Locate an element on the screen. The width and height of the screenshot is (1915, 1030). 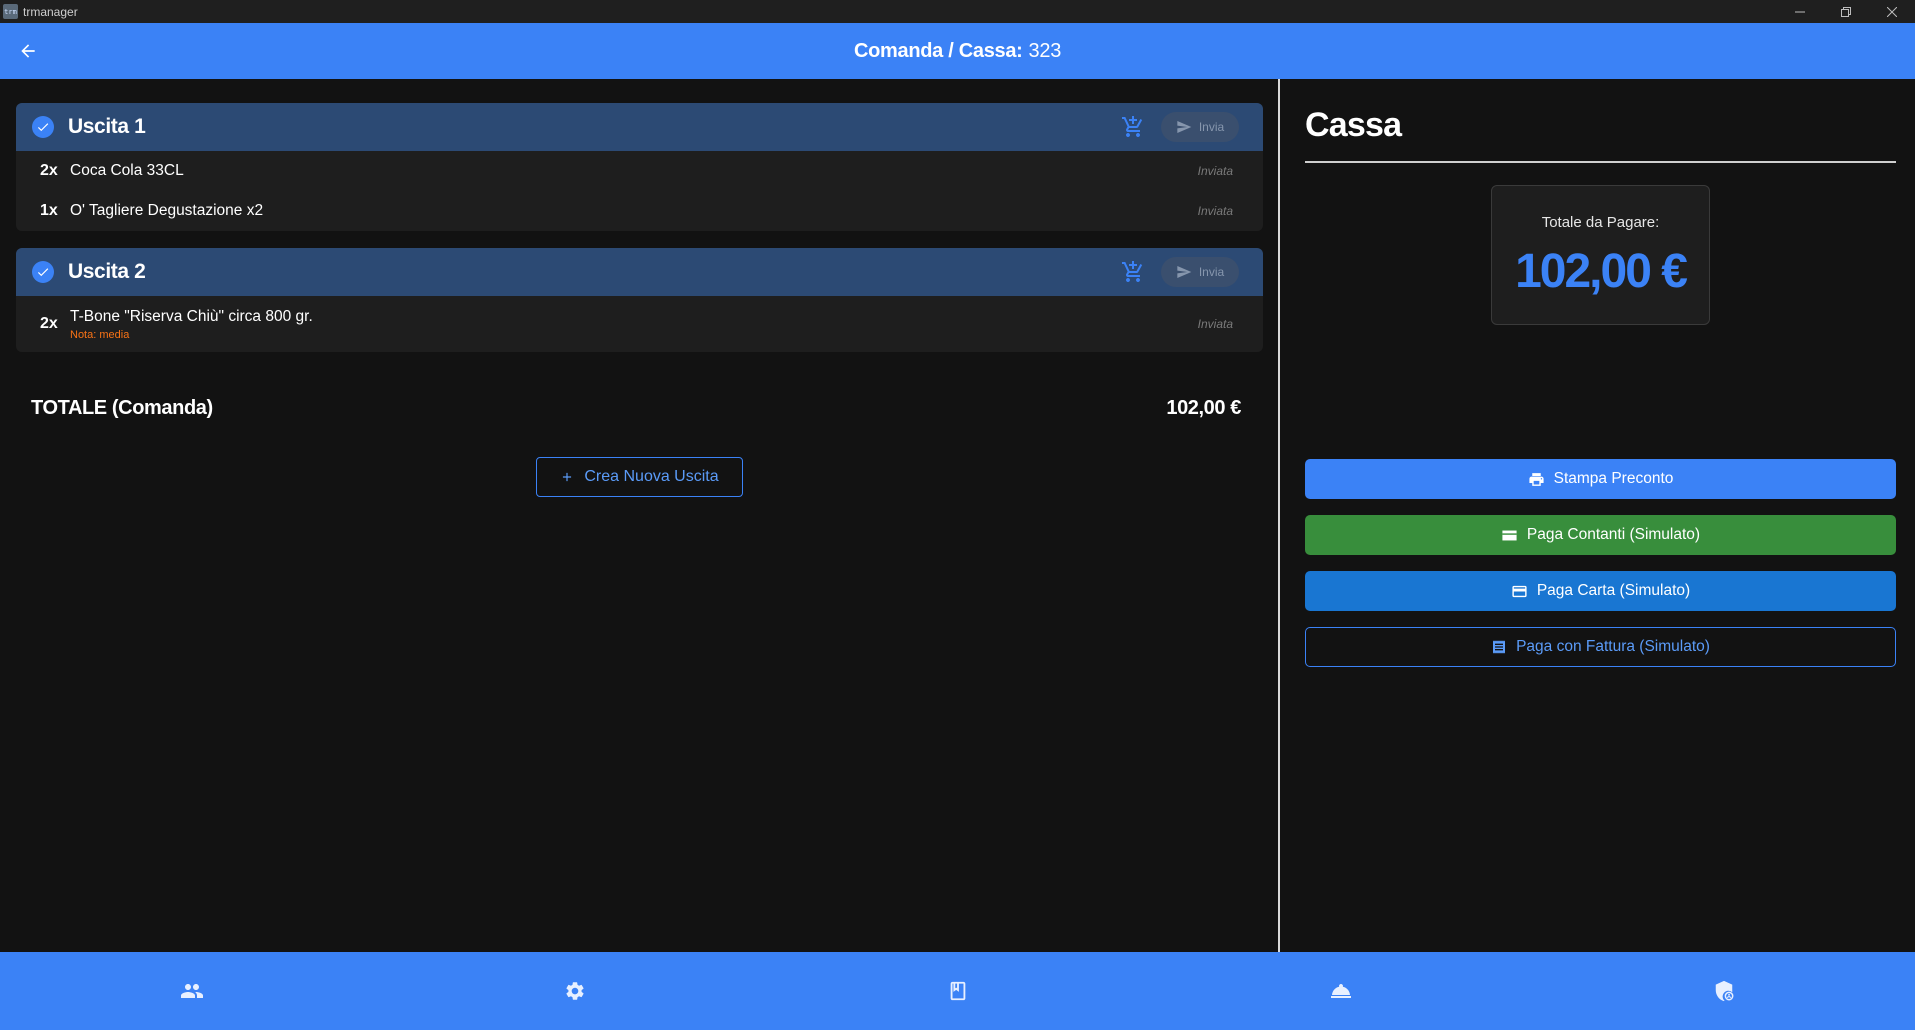
create-uscita-button: Crea Nuova Uscita is located at coordinates (639, 477).